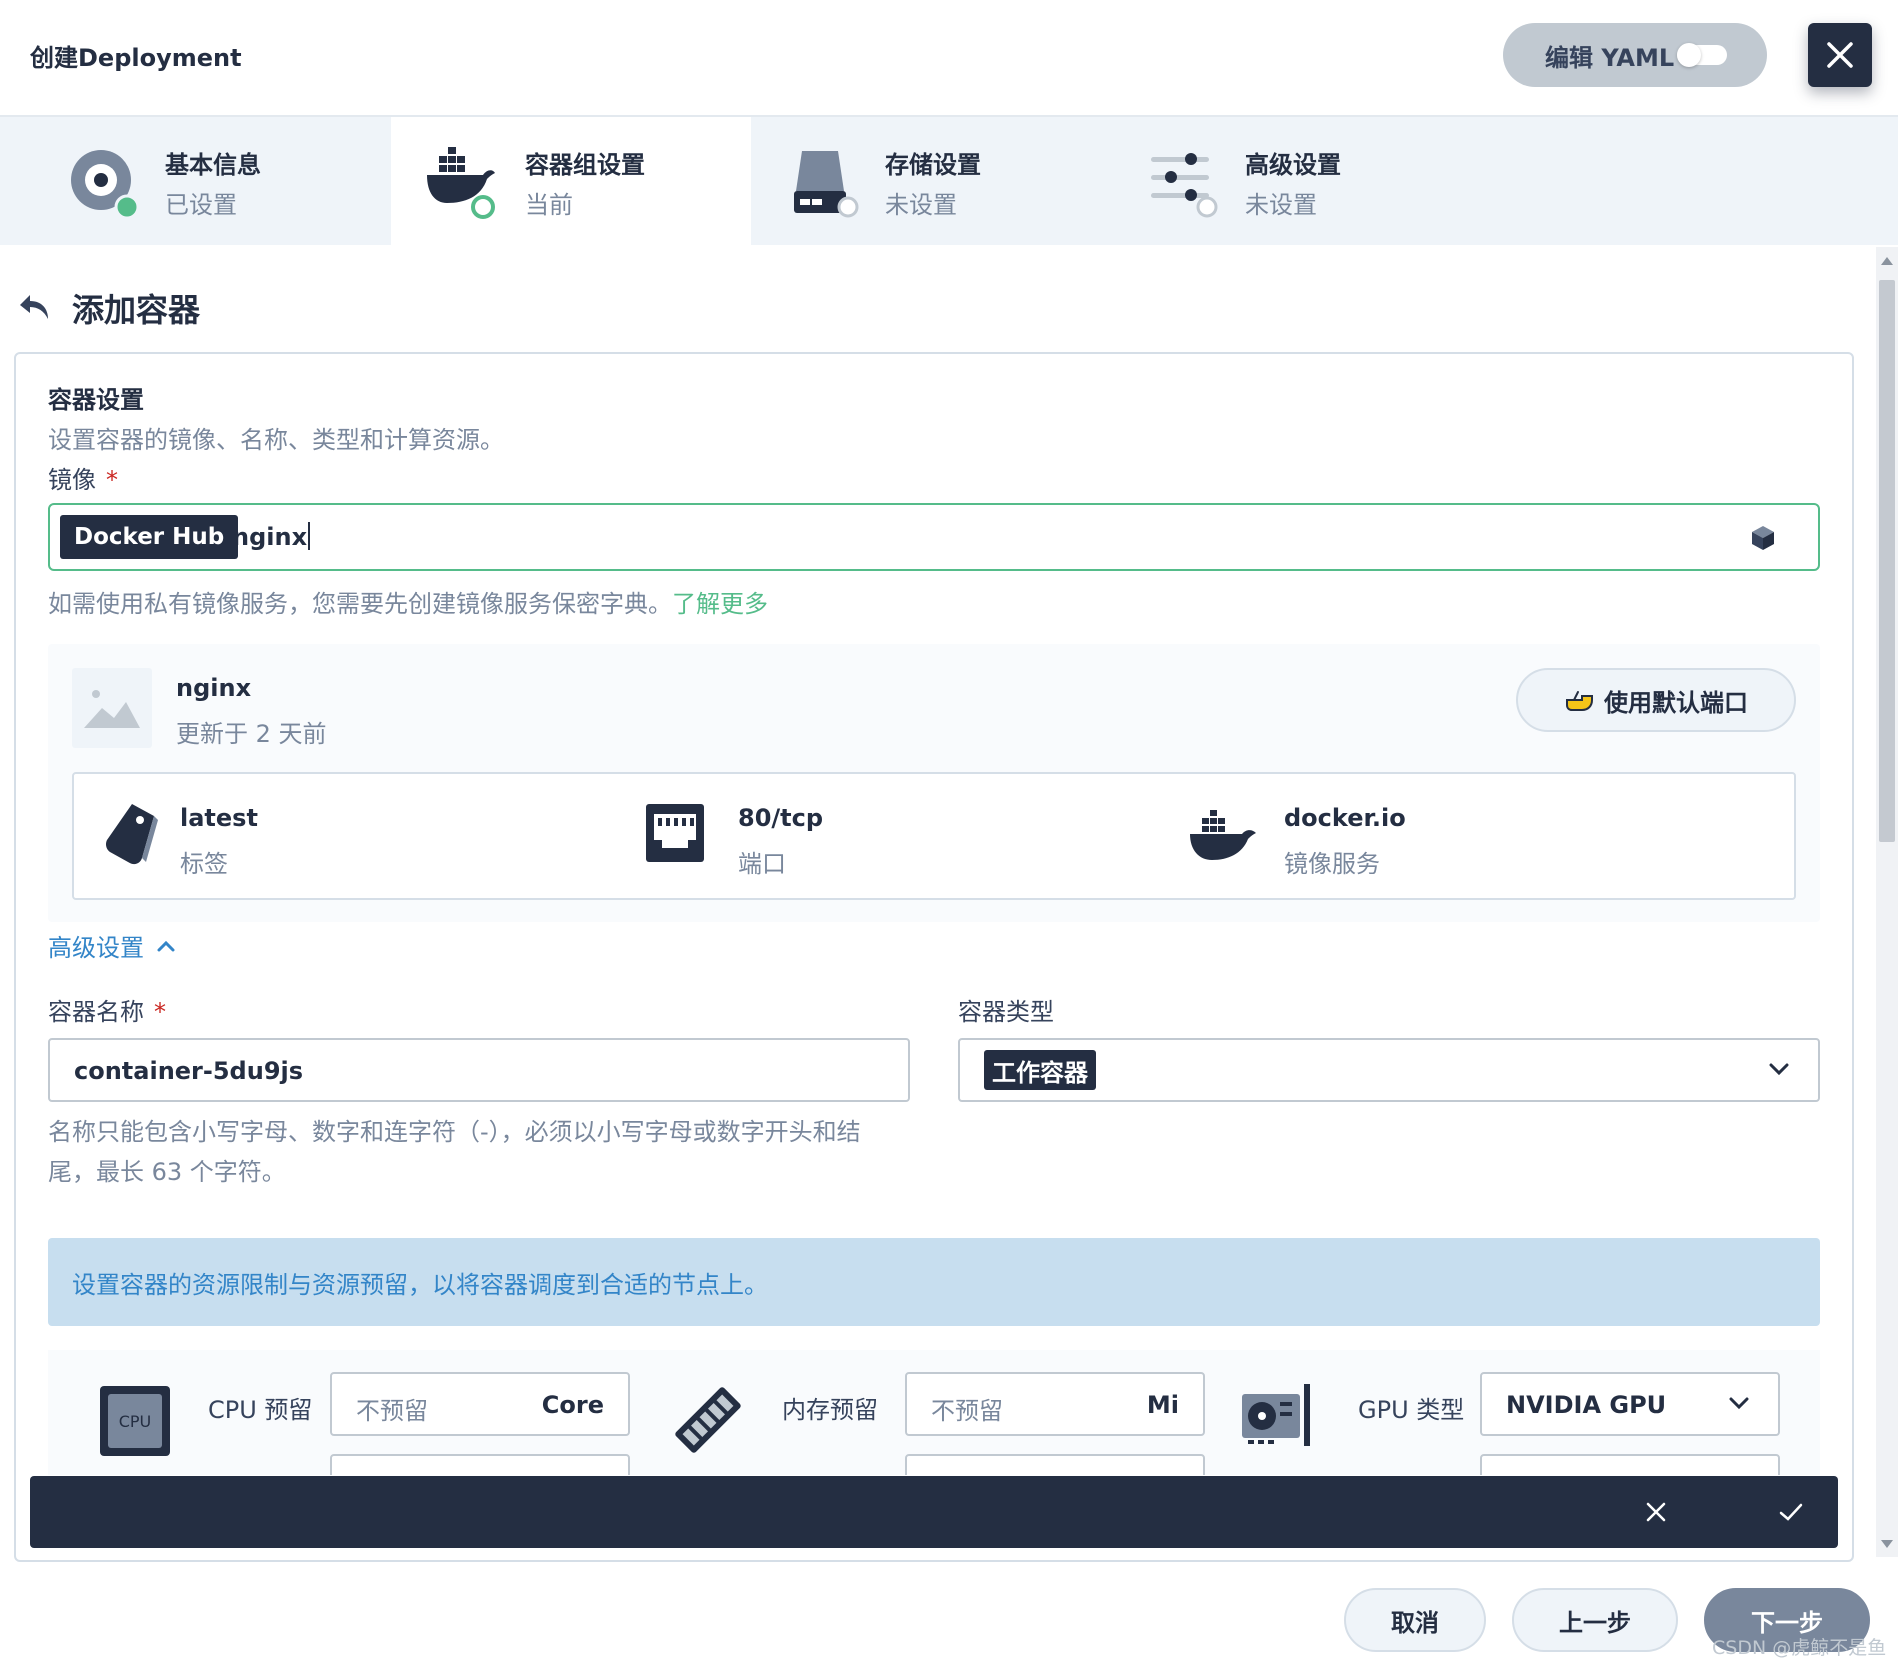 The width and height of the screenshot is (1898, 1665). Describe the element at coordinates (1630, 1464) in the screenshot. I see `gpu-limit-input` at that location.